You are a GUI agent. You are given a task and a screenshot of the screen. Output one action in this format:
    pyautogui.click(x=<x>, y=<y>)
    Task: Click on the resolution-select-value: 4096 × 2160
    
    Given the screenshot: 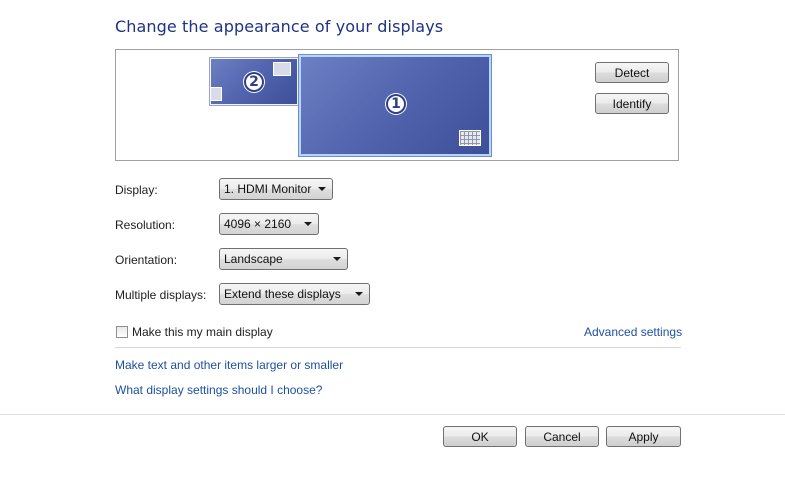 What is the action you would take?
    pyautogui.click(x=258, y=224)
    